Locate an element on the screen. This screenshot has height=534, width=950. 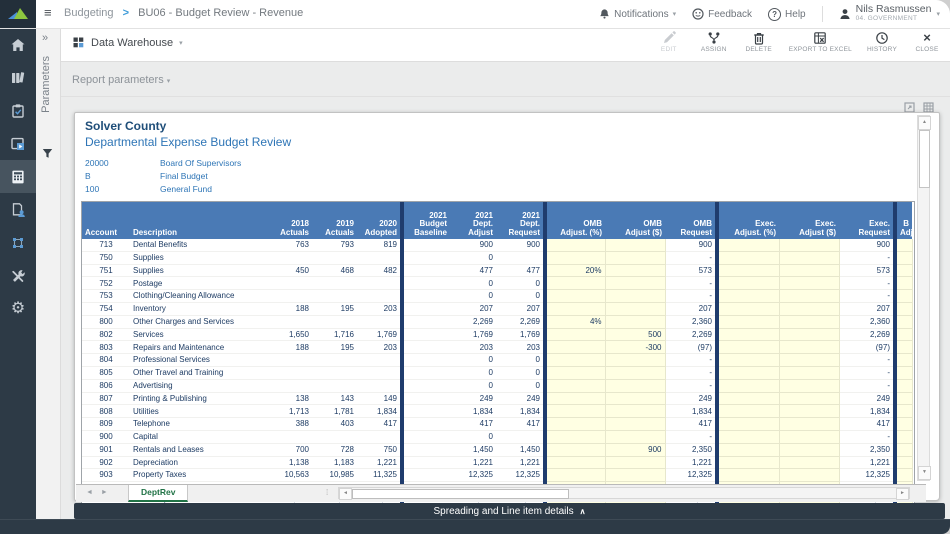
hamburger-icon: ≡ is located at coordinates (48, 12).